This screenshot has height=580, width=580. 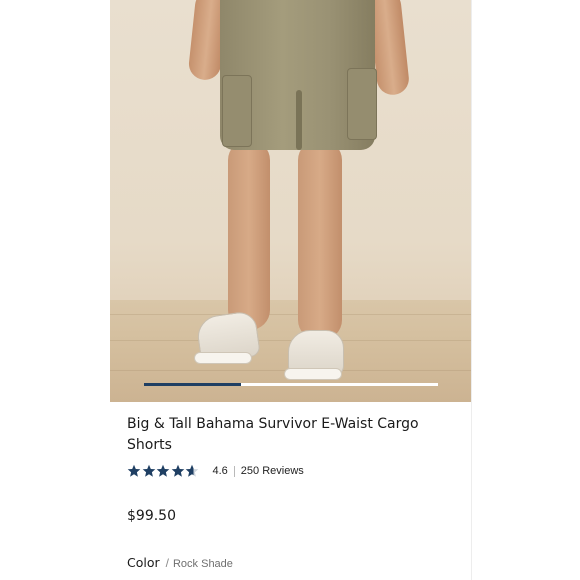 What do you see at coordinates (151, 516) in the screenshot?
I see `product-price: $99.50` at bounding box center [151, 516].